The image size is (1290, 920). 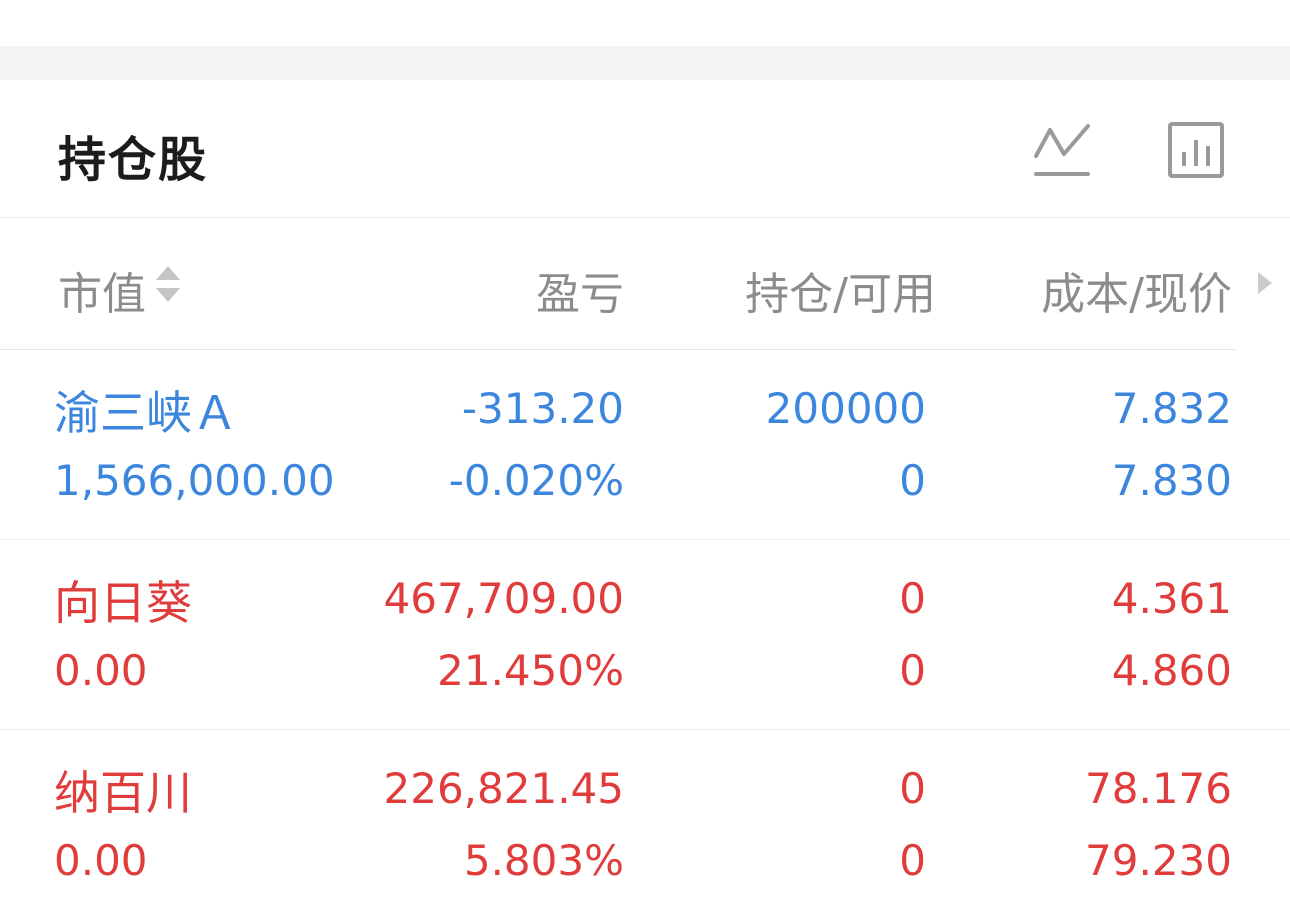 What do you see at coordinates (194, 480) in the screenshot?
I see `market-value: 1,566,000.00` at bounding box center [194, 480].